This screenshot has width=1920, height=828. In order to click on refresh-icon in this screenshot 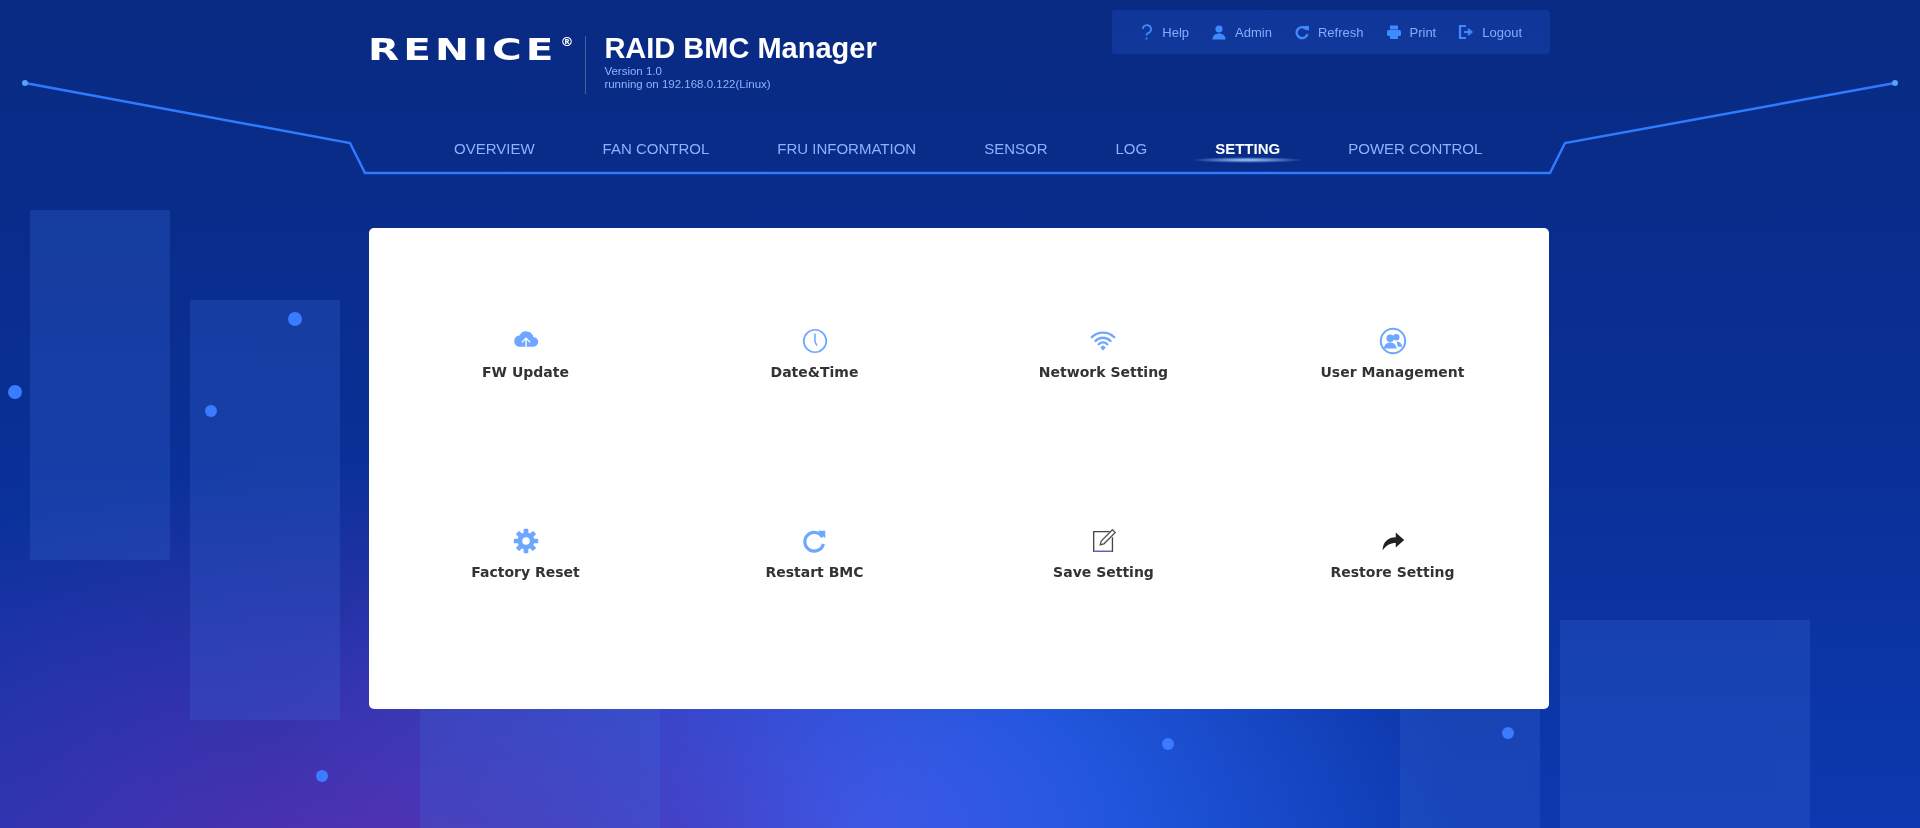, I will do `click(1301, 32)`.